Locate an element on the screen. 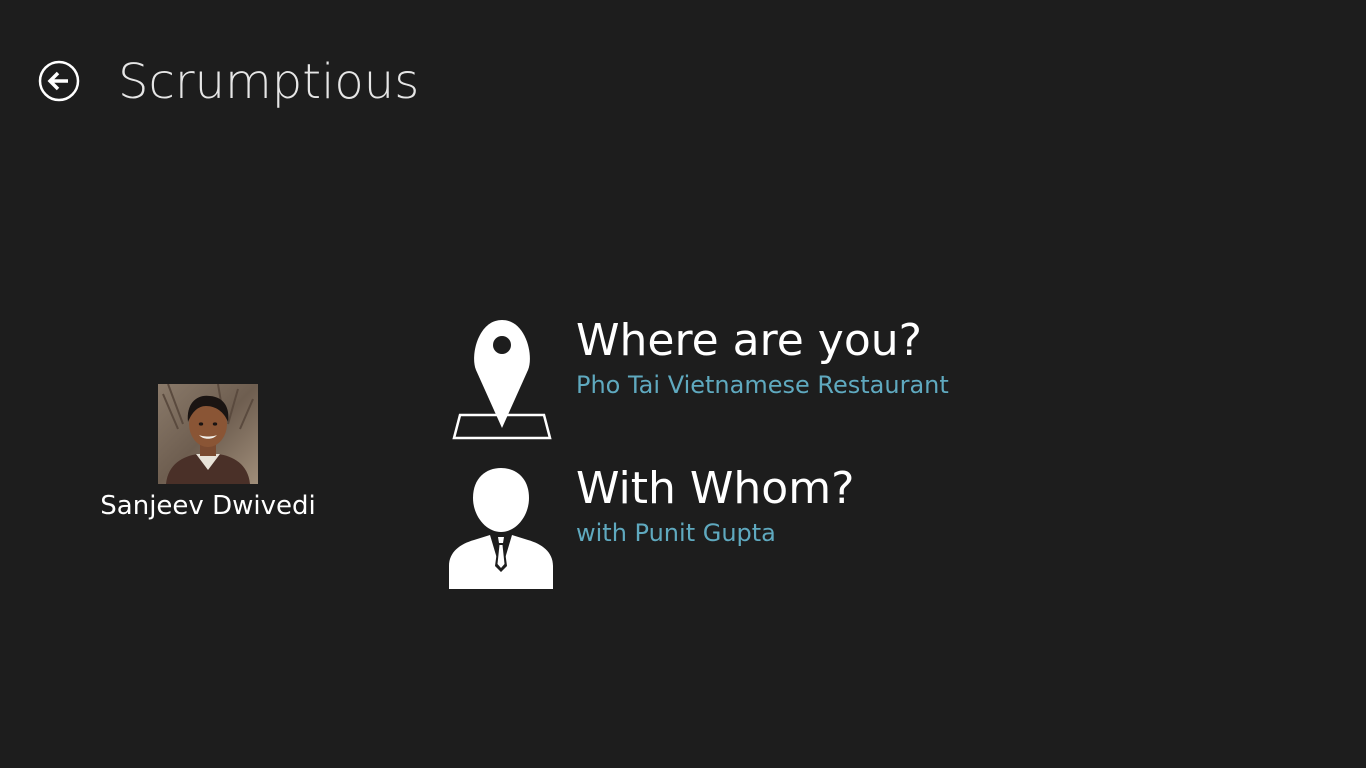  user-name: Sanjeev Dwivedi is located at coordinates (208, 506).